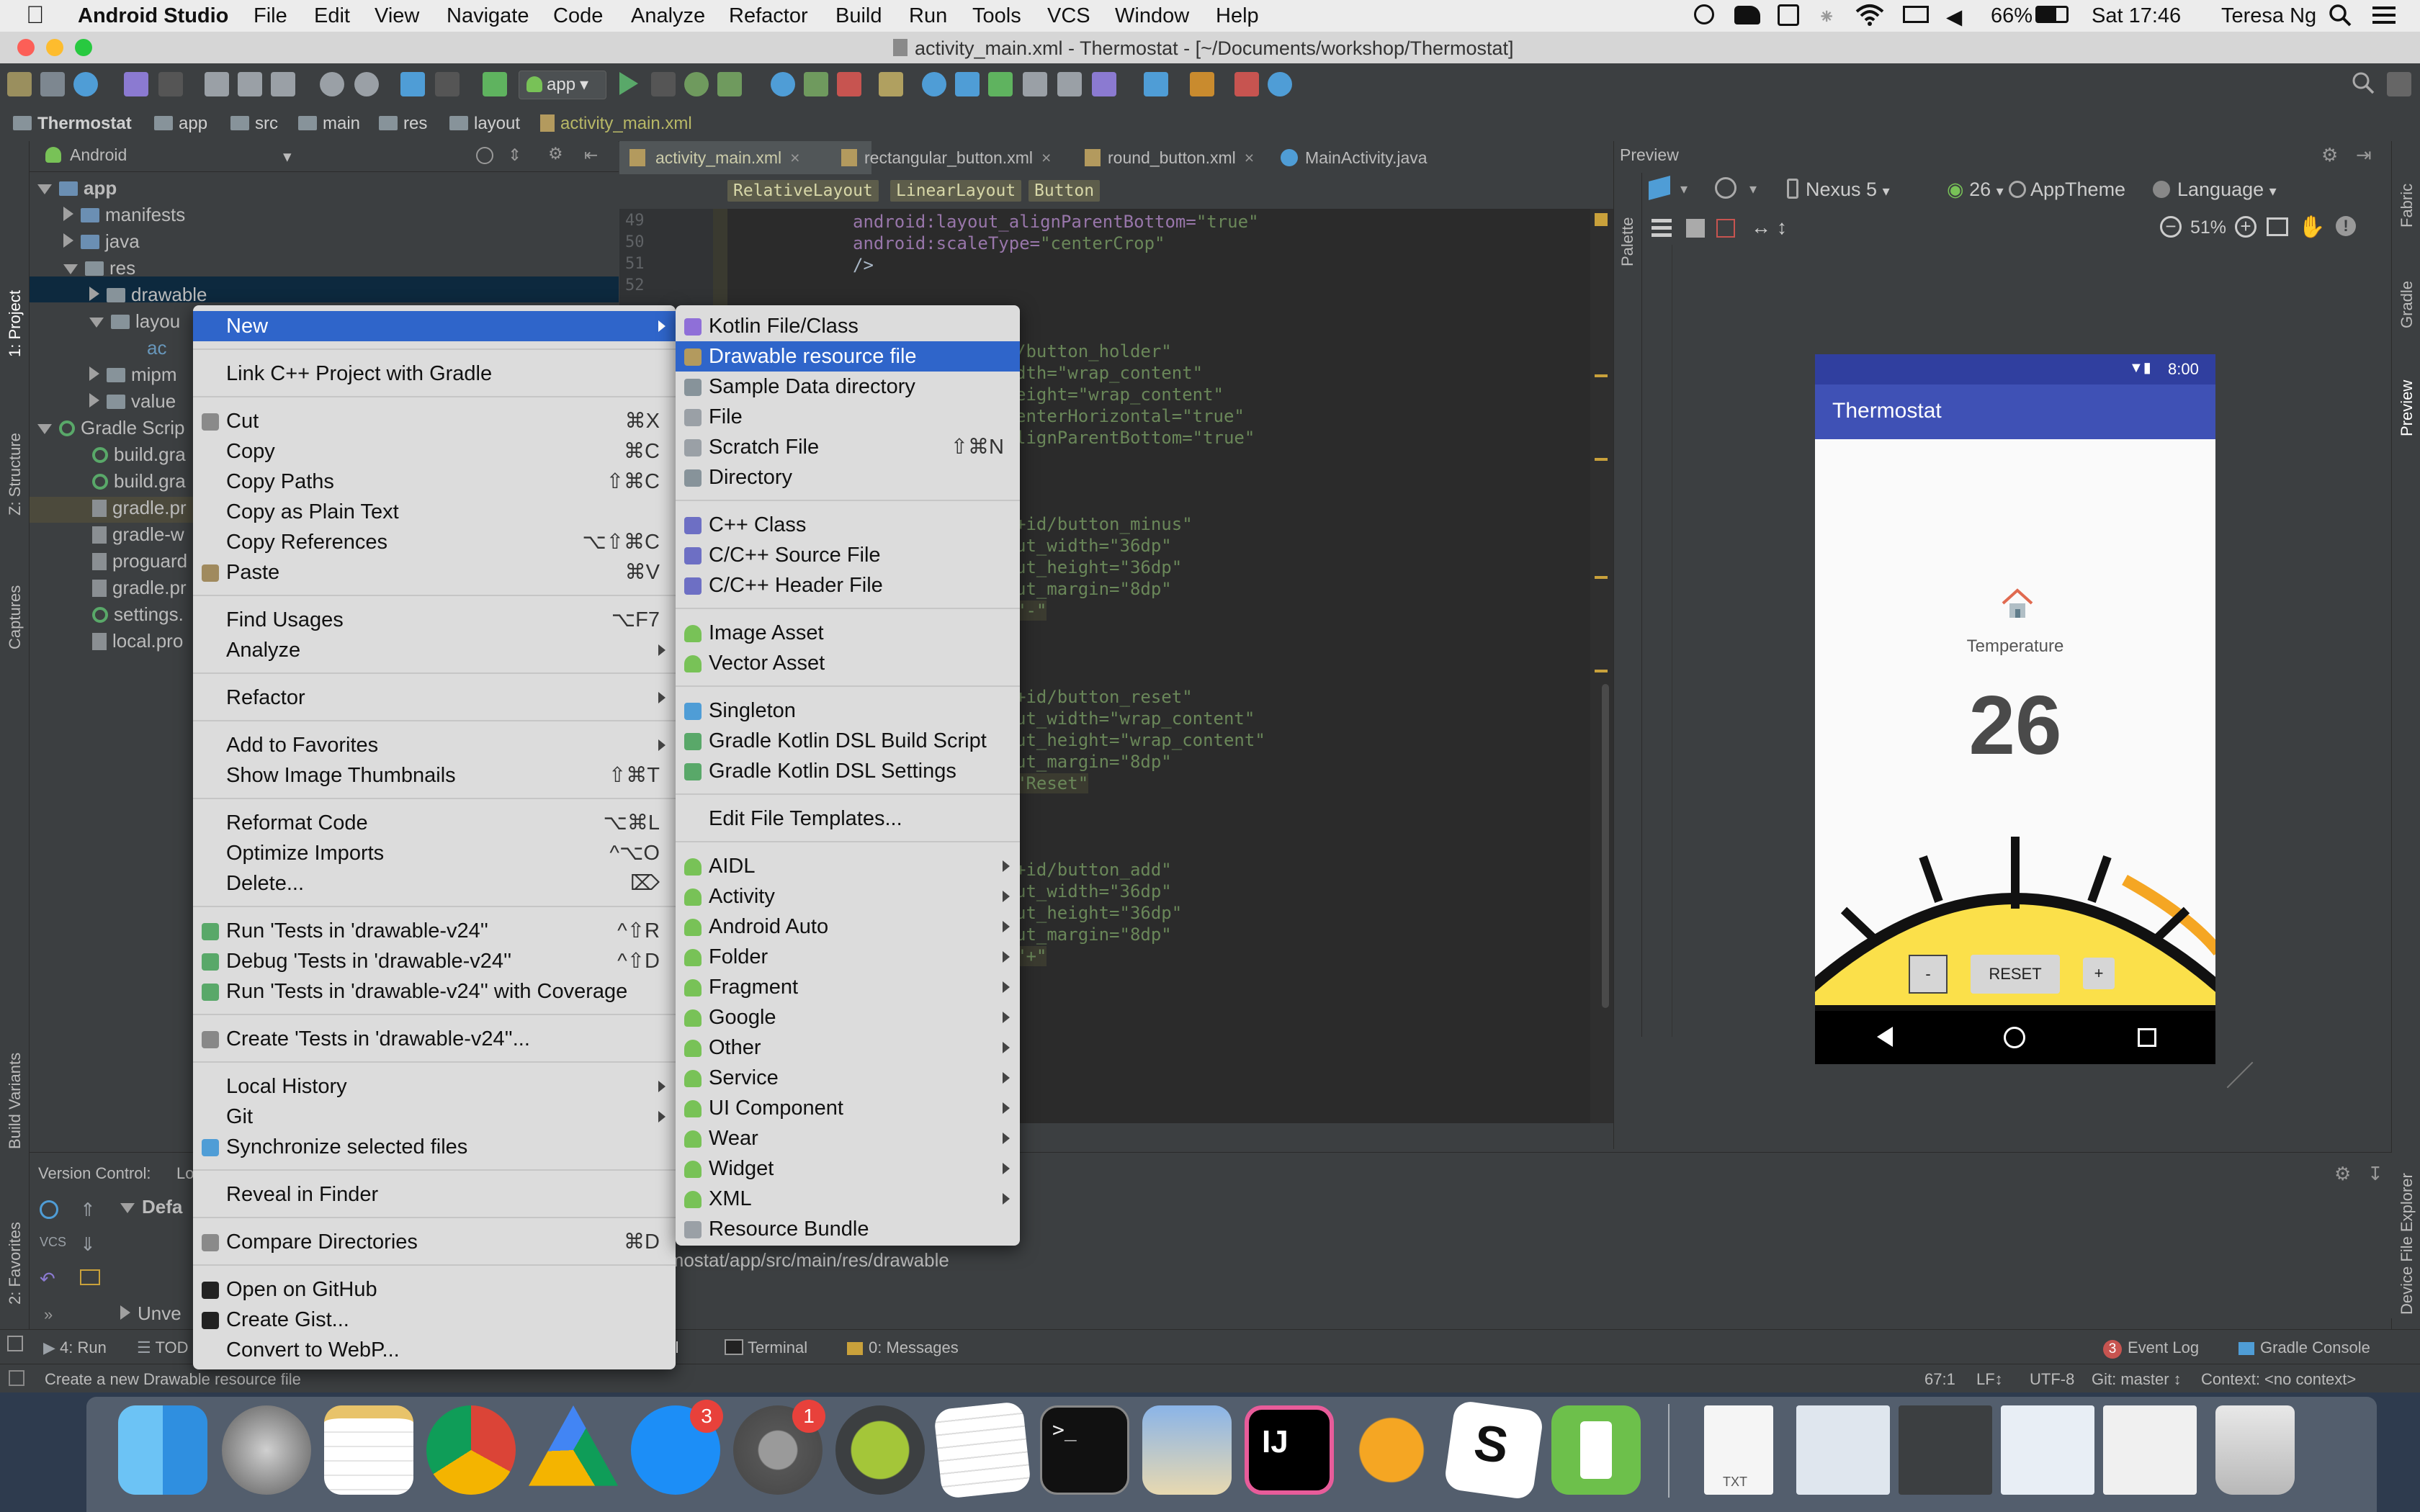 This screenshot has width=2420, height=1512. I want to click on layout-icon, so click(2399, 84).